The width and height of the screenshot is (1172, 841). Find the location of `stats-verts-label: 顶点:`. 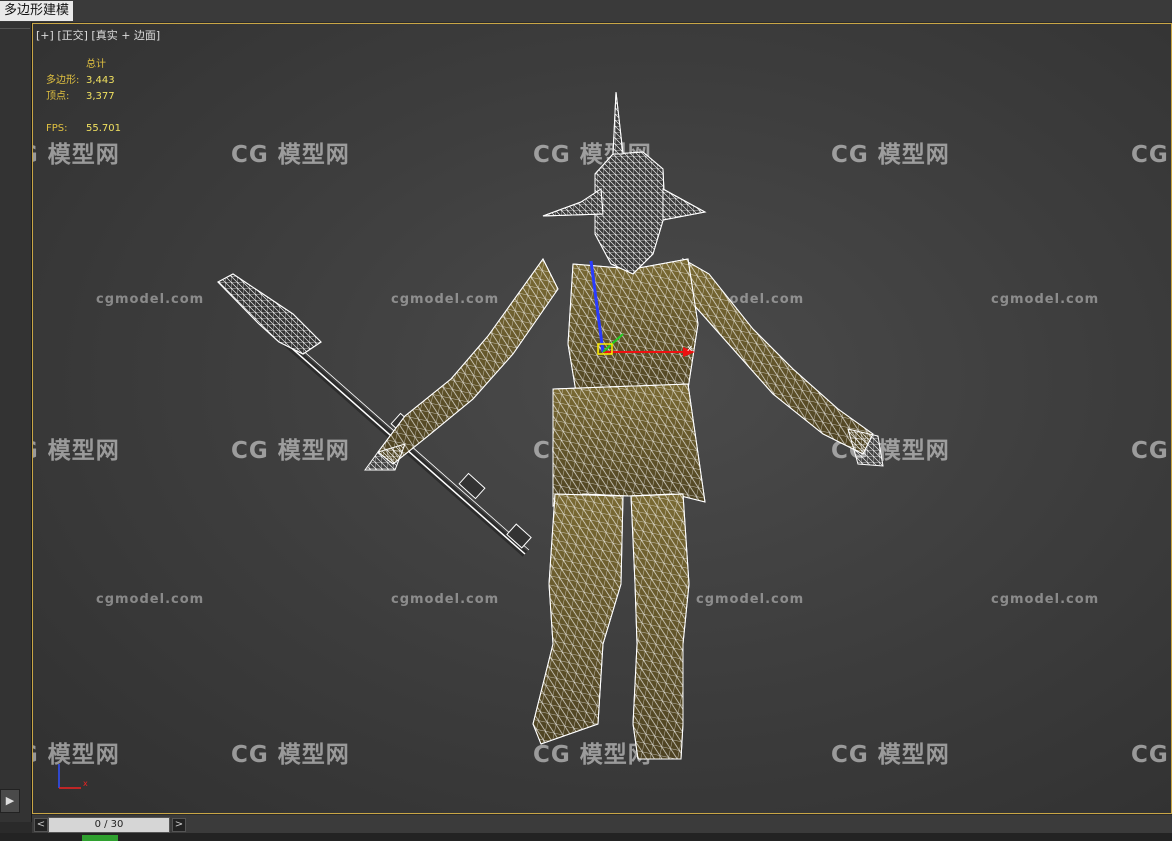

stats-verts-label: 顶点: is located at coordinates (58, 96).